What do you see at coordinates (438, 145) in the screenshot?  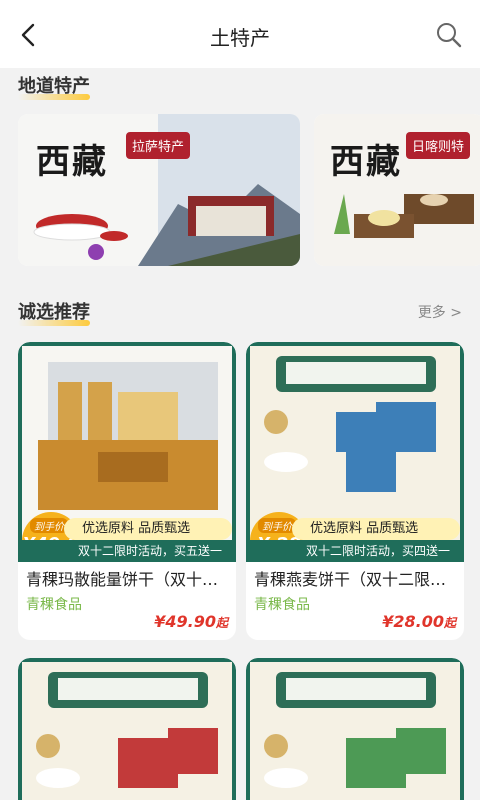 I see `banner-tag: 日喀则特` at bounding box center [438, 145].